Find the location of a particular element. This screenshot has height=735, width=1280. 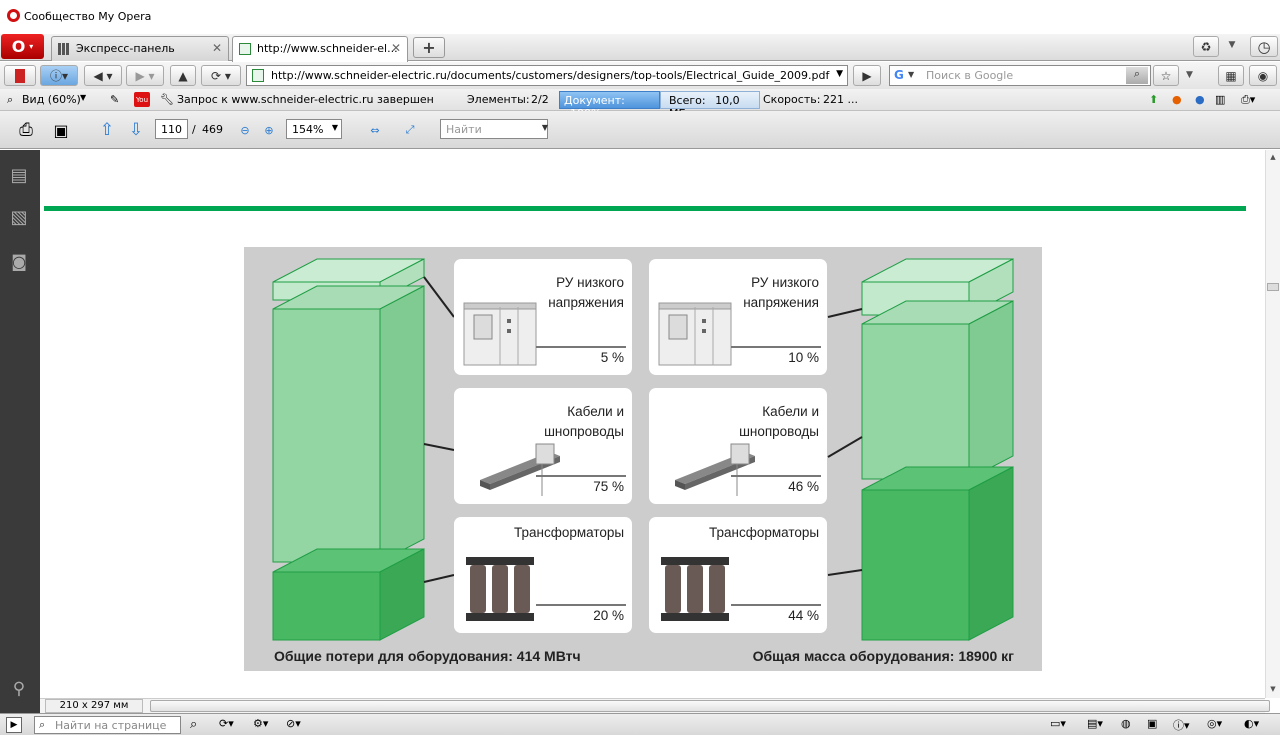

horizontal-scrollbar is located at coordinates (655, 705).